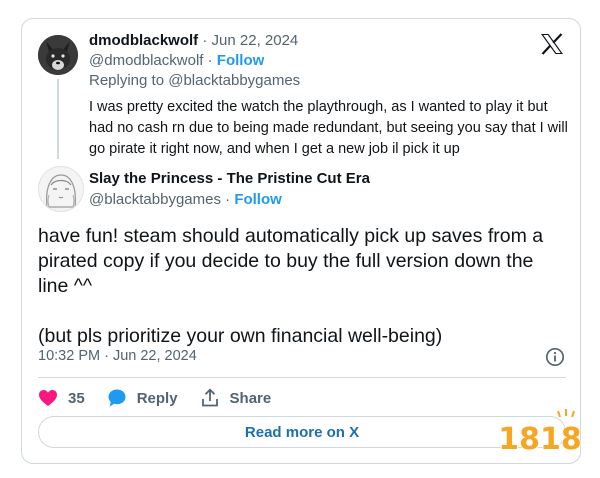 This screenshot has height=478, width=600. I want to click on parent-handle: @dmodblackwolf, so click(146, 60).